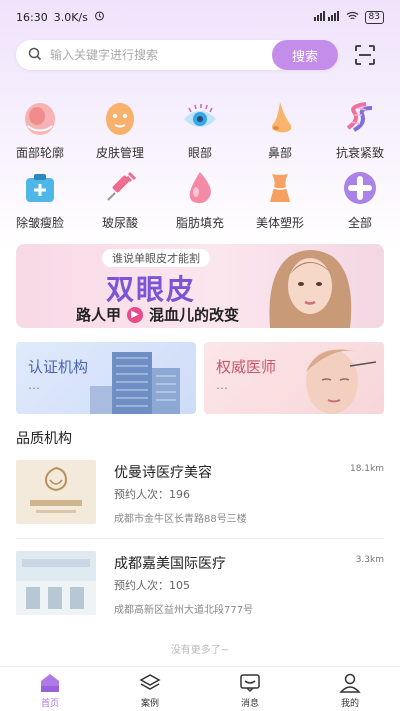 This screenshot has width=400, height=711. What do you see at coordinates (180, 519) in the screenshot?
I see `institution-address: 成都市金牛区长青路88号三楼` at bounding box center [180, 519].